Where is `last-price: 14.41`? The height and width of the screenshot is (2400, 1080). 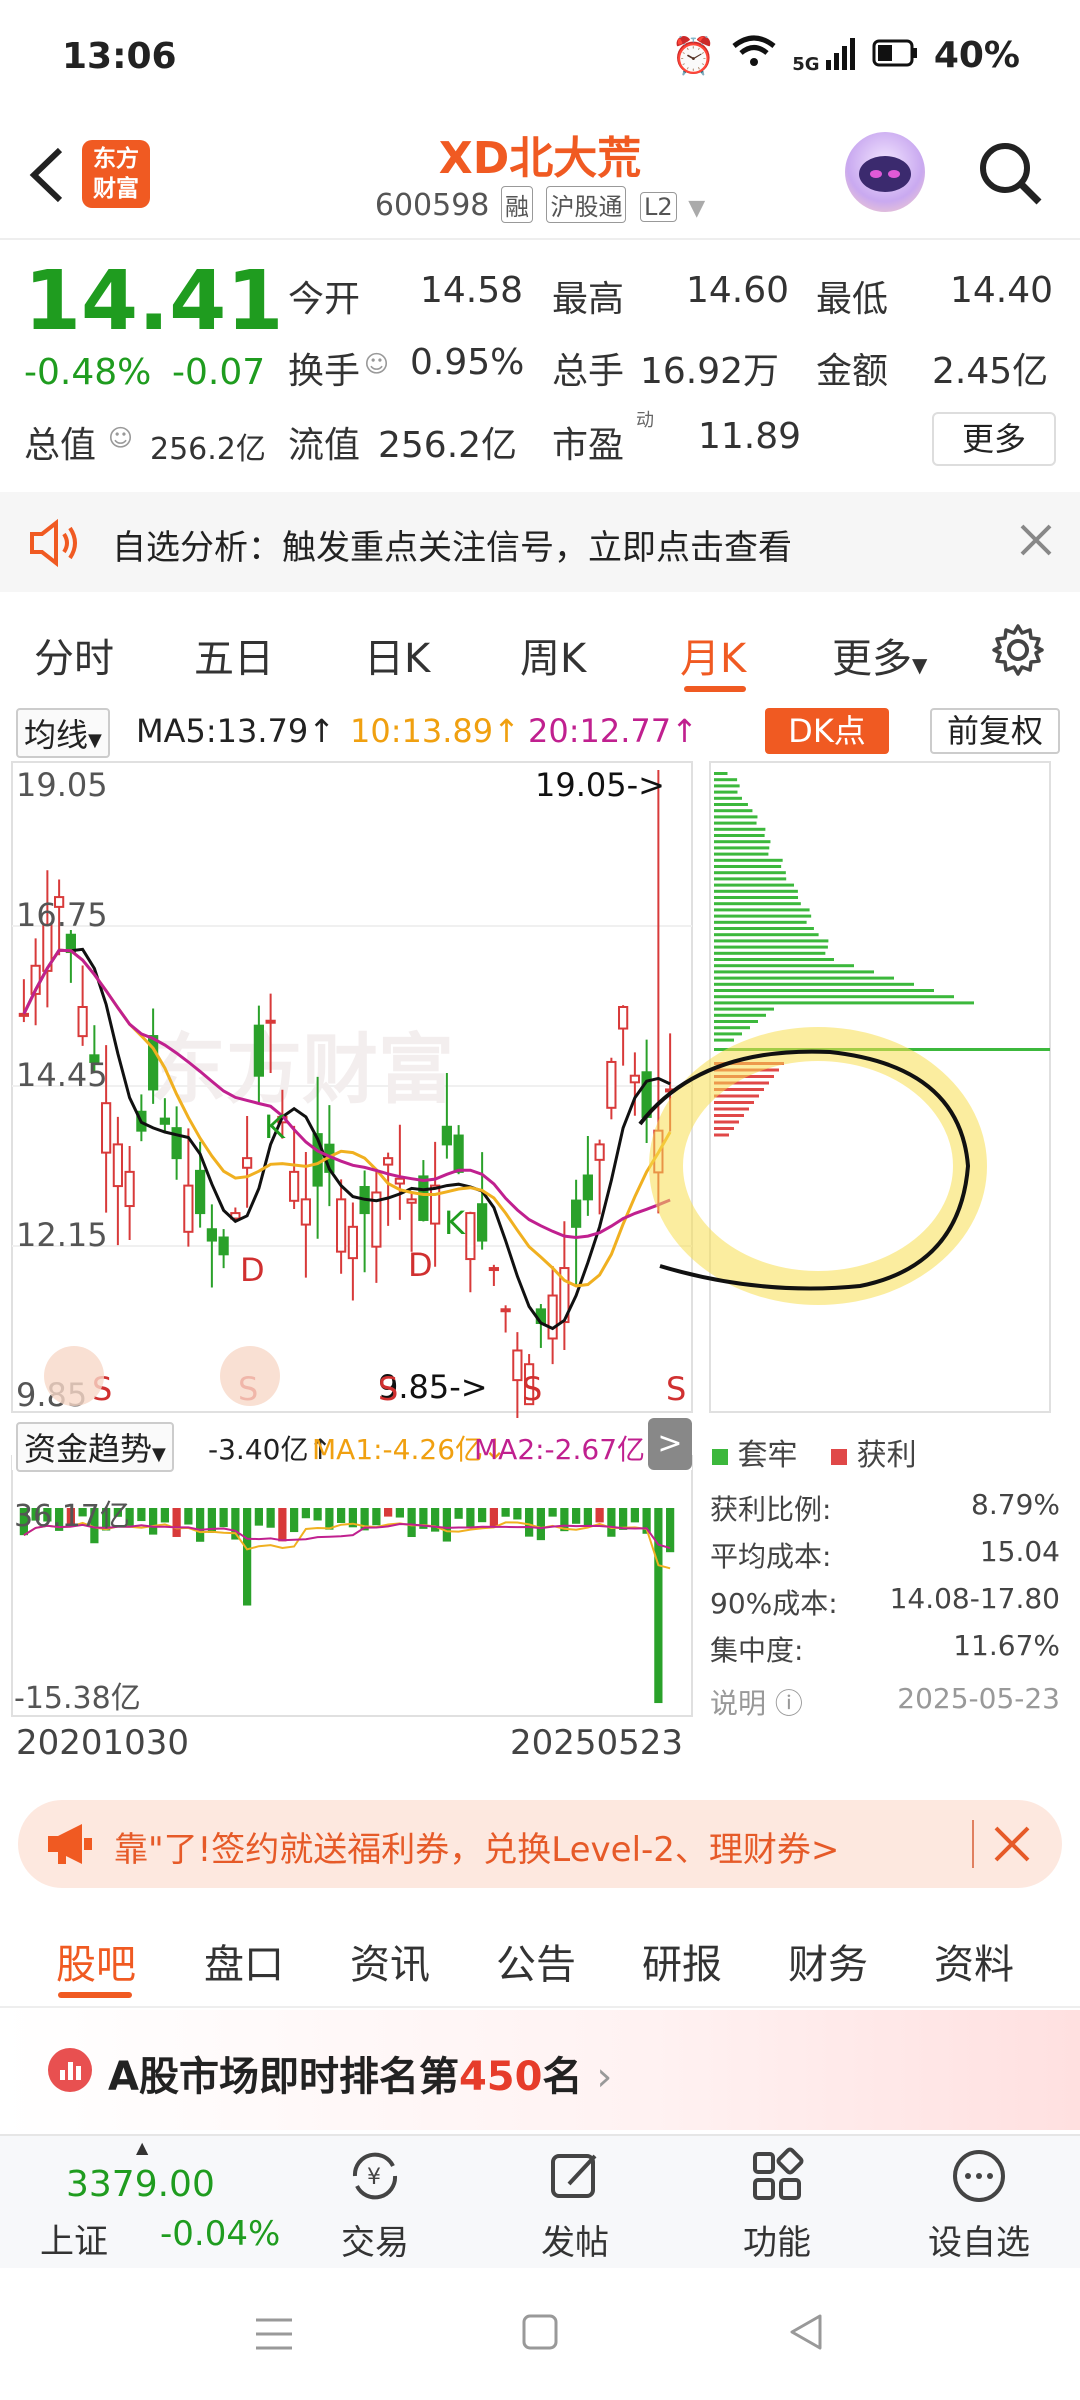
last-price: 14.41 is located at coordinates (154, 301).